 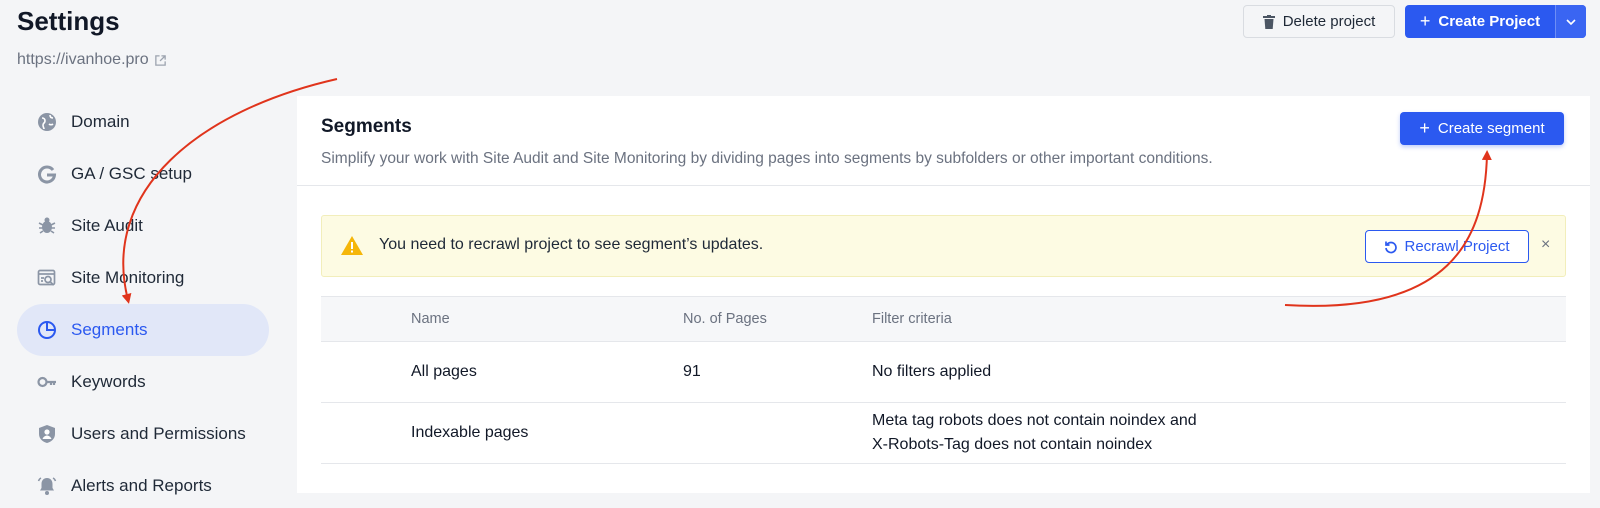 I want to click on page-title: Settings, so click(x=68, y=21).